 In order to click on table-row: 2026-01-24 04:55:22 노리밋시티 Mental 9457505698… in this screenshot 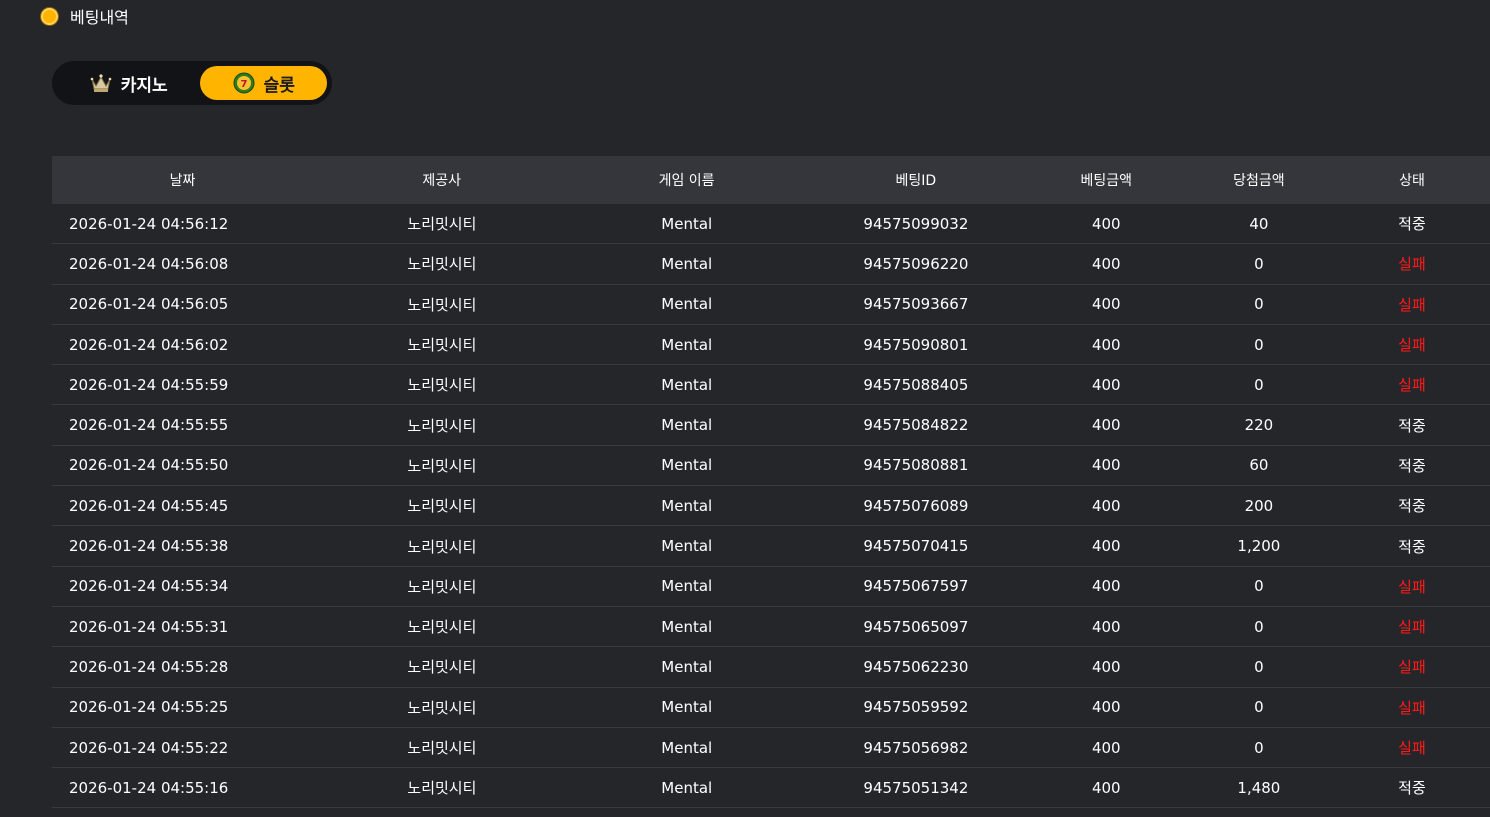, I will do `click(771, 748)`.